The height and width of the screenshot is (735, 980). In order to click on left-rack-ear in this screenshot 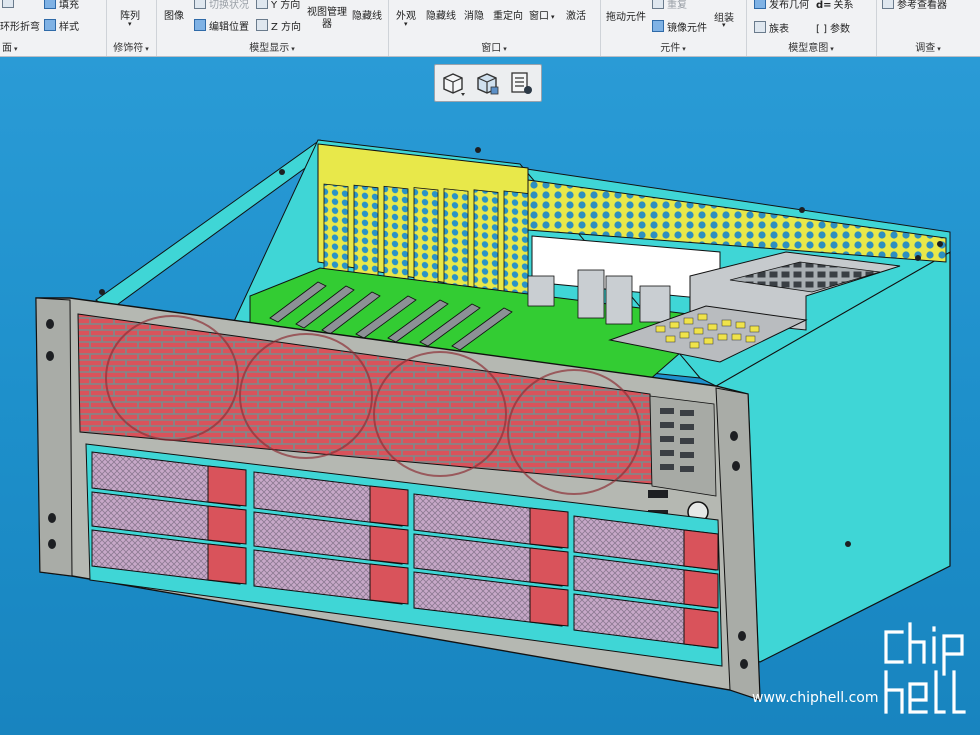, I will do `click(54, 437)`.